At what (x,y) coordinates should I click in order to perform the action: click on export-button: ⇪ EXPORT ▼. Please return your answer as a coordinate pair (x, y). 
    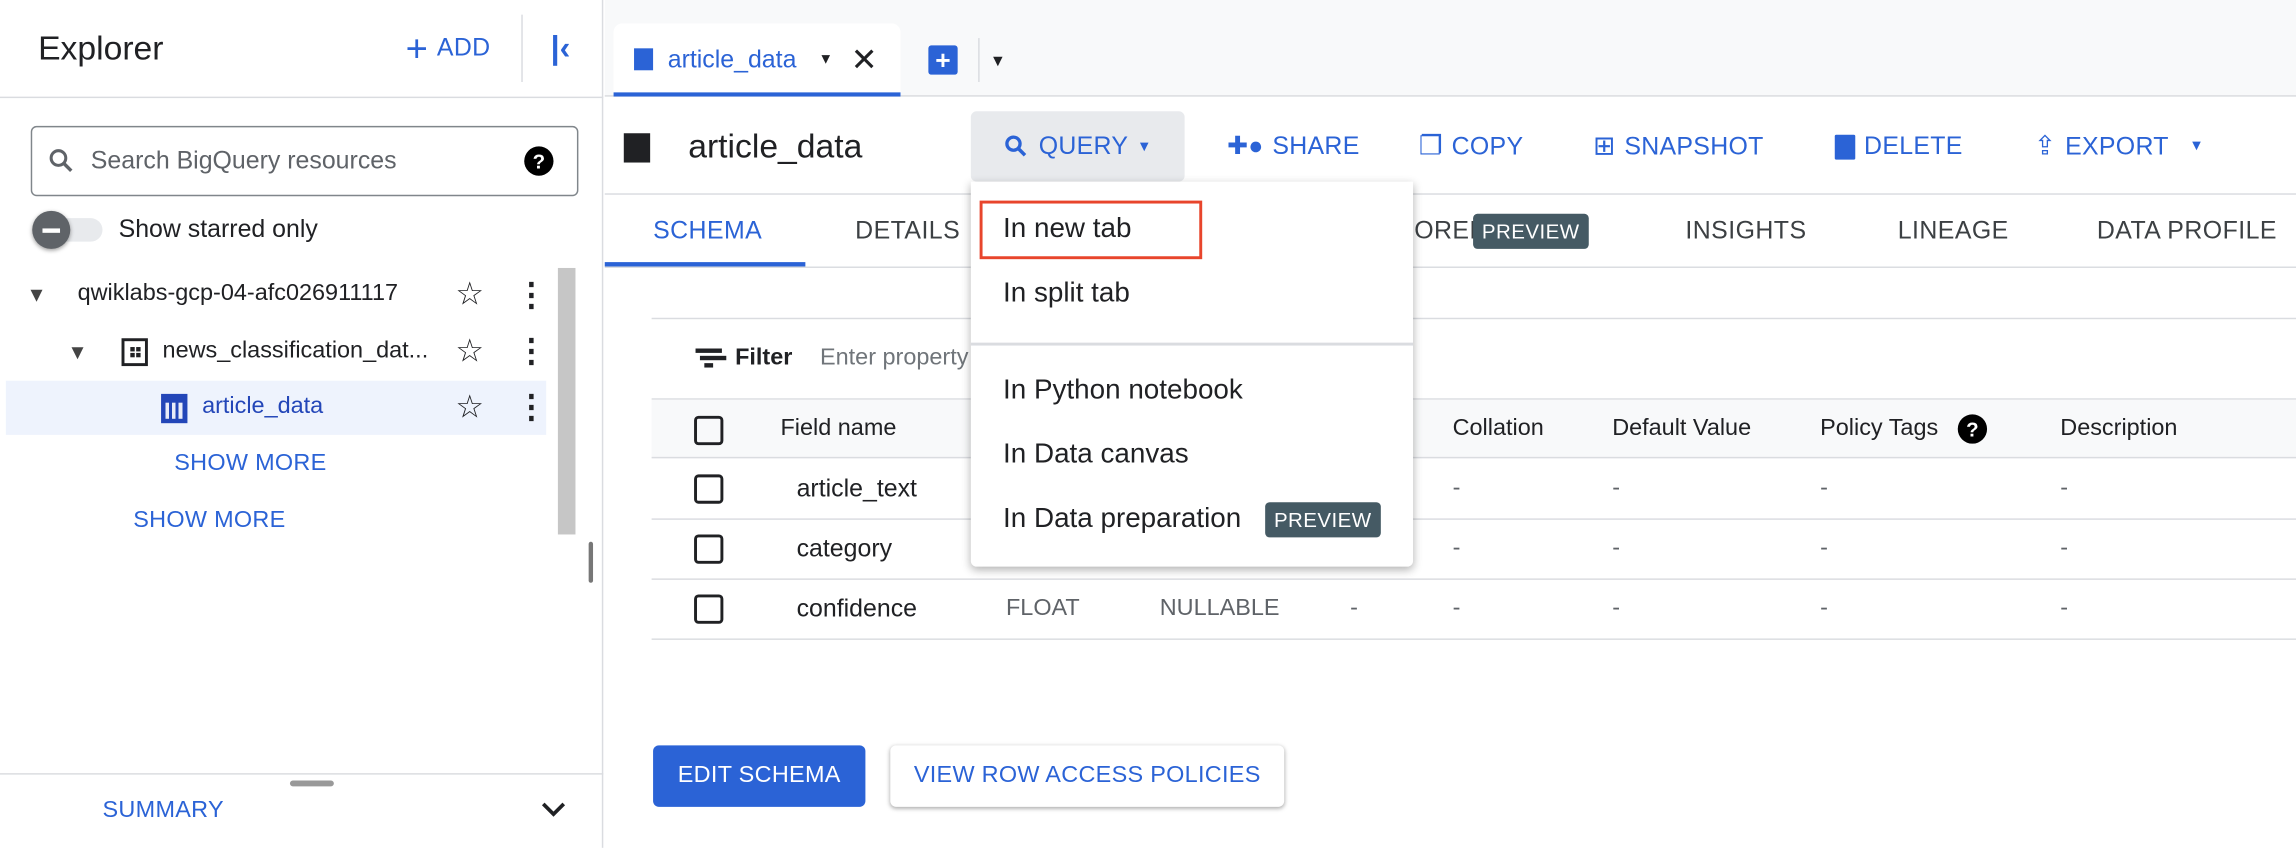
    Looking at the image, I should click on (2119, 146).